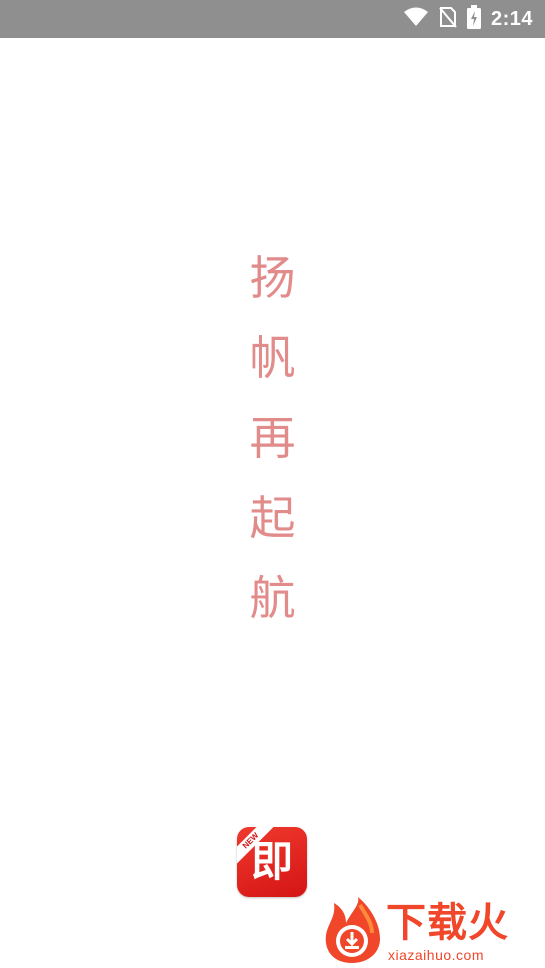 The image size is (545, 968). Describe the element at coordinates (511, 18) in the screenshot. I see `status-time: 2:14` at that location.